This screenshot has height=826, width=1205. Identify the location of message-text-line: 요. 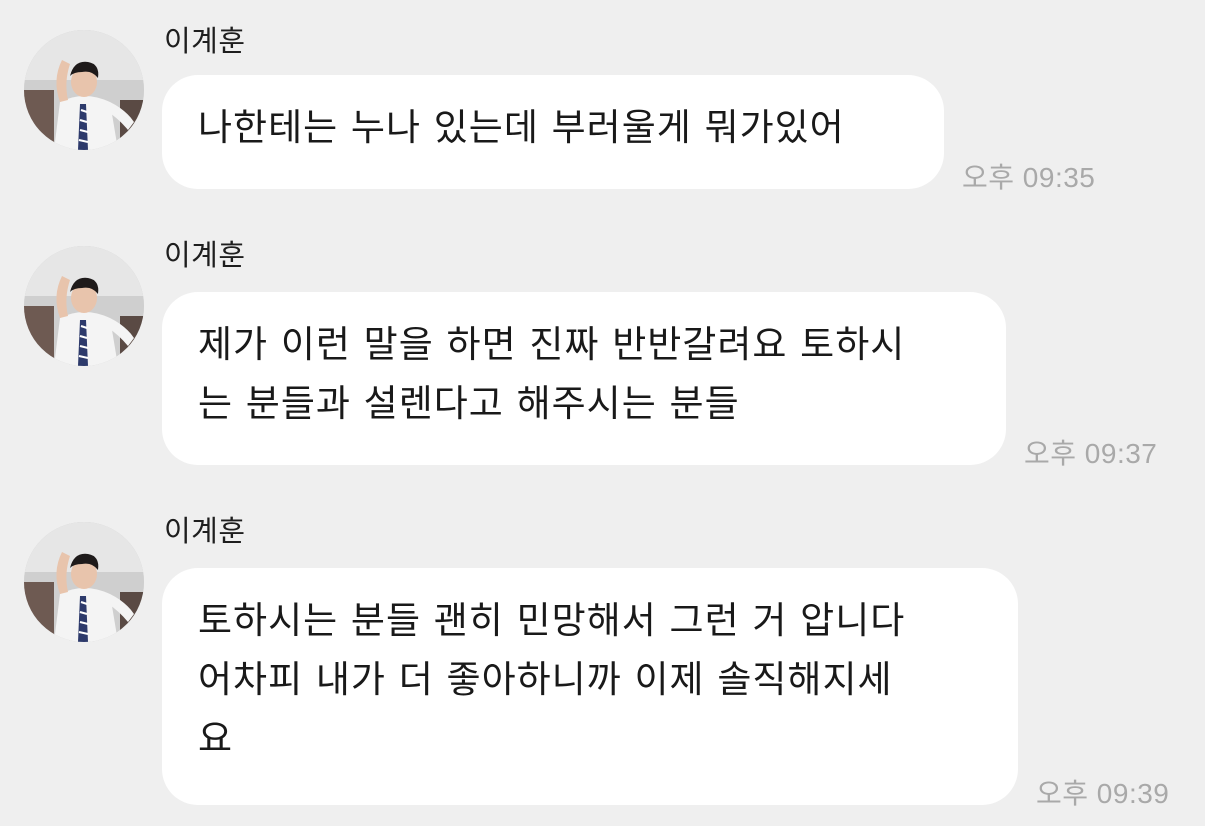
(216, 738).